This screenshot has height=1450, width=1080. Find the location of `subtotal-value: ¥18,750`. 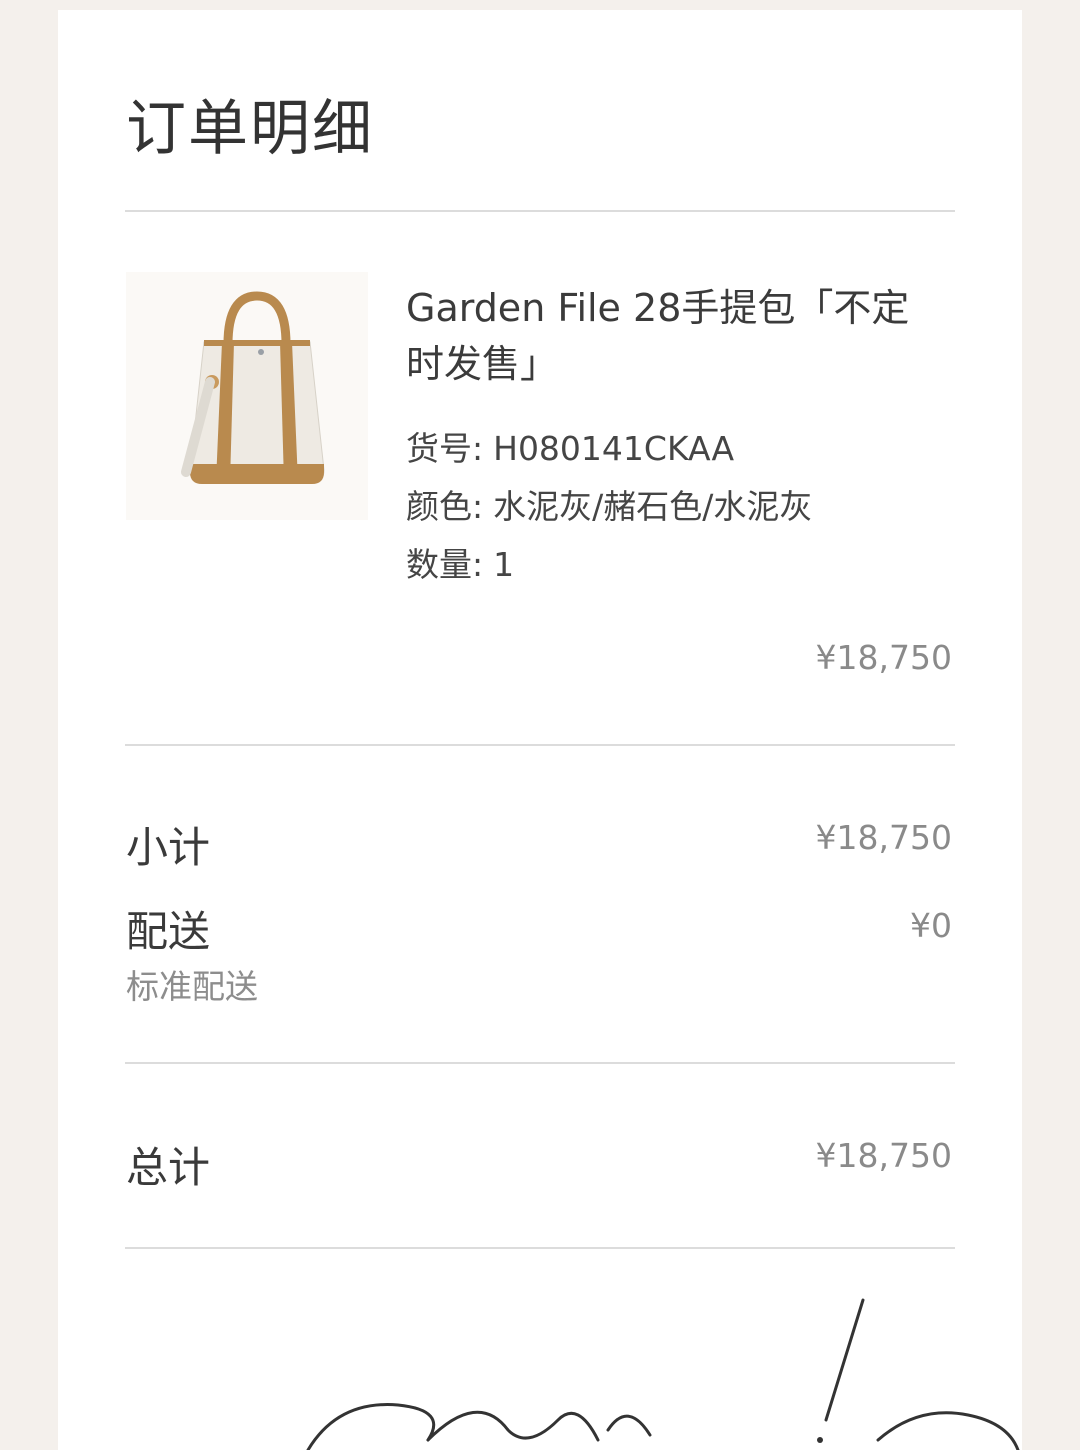

subtotal-value: ¥18,750 is located at coordinates (883, 837).